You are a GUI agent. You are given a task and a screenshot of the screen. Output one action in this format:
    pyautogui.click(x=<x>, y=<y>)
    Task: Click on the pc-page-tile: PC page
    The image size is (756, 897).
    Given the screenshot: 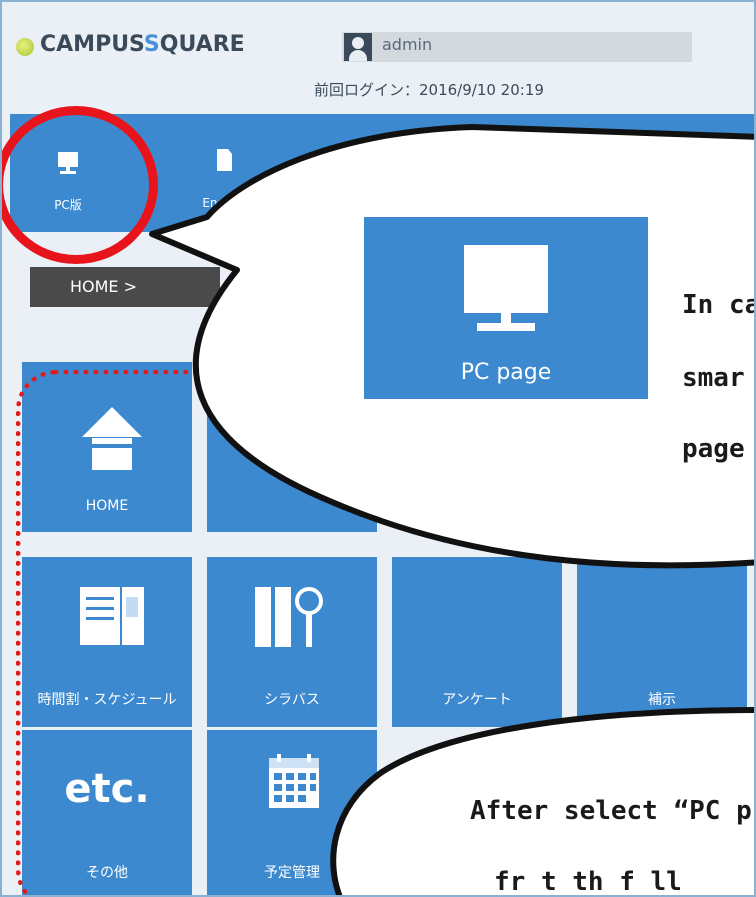 What is the action you would take?
    pyautogui.click(x=506, y=308)
    